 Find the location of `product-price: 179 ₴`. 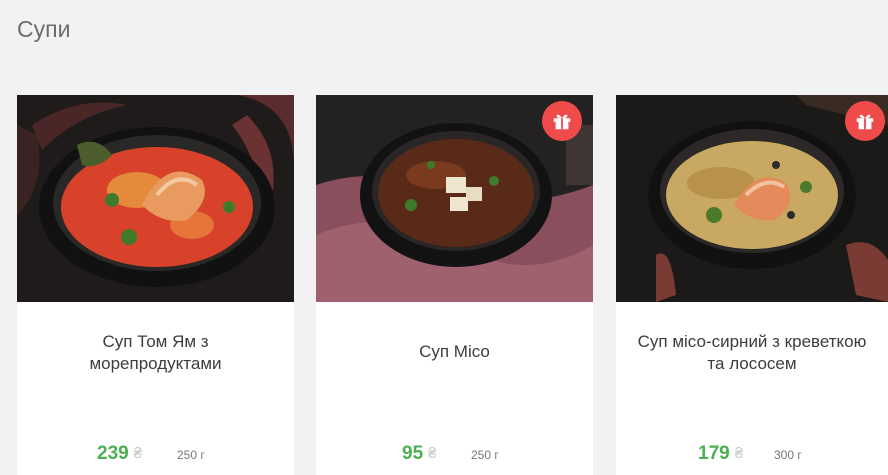

product-price: 179 ₴ is located at coordinates (720, 454).